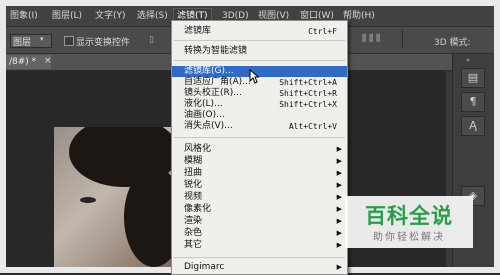 The width and height of the screenshot is (500, 275). What do you see at coordinates (88, 200) in the screenshot?
I see `eye` at bounding box center [88, 200].